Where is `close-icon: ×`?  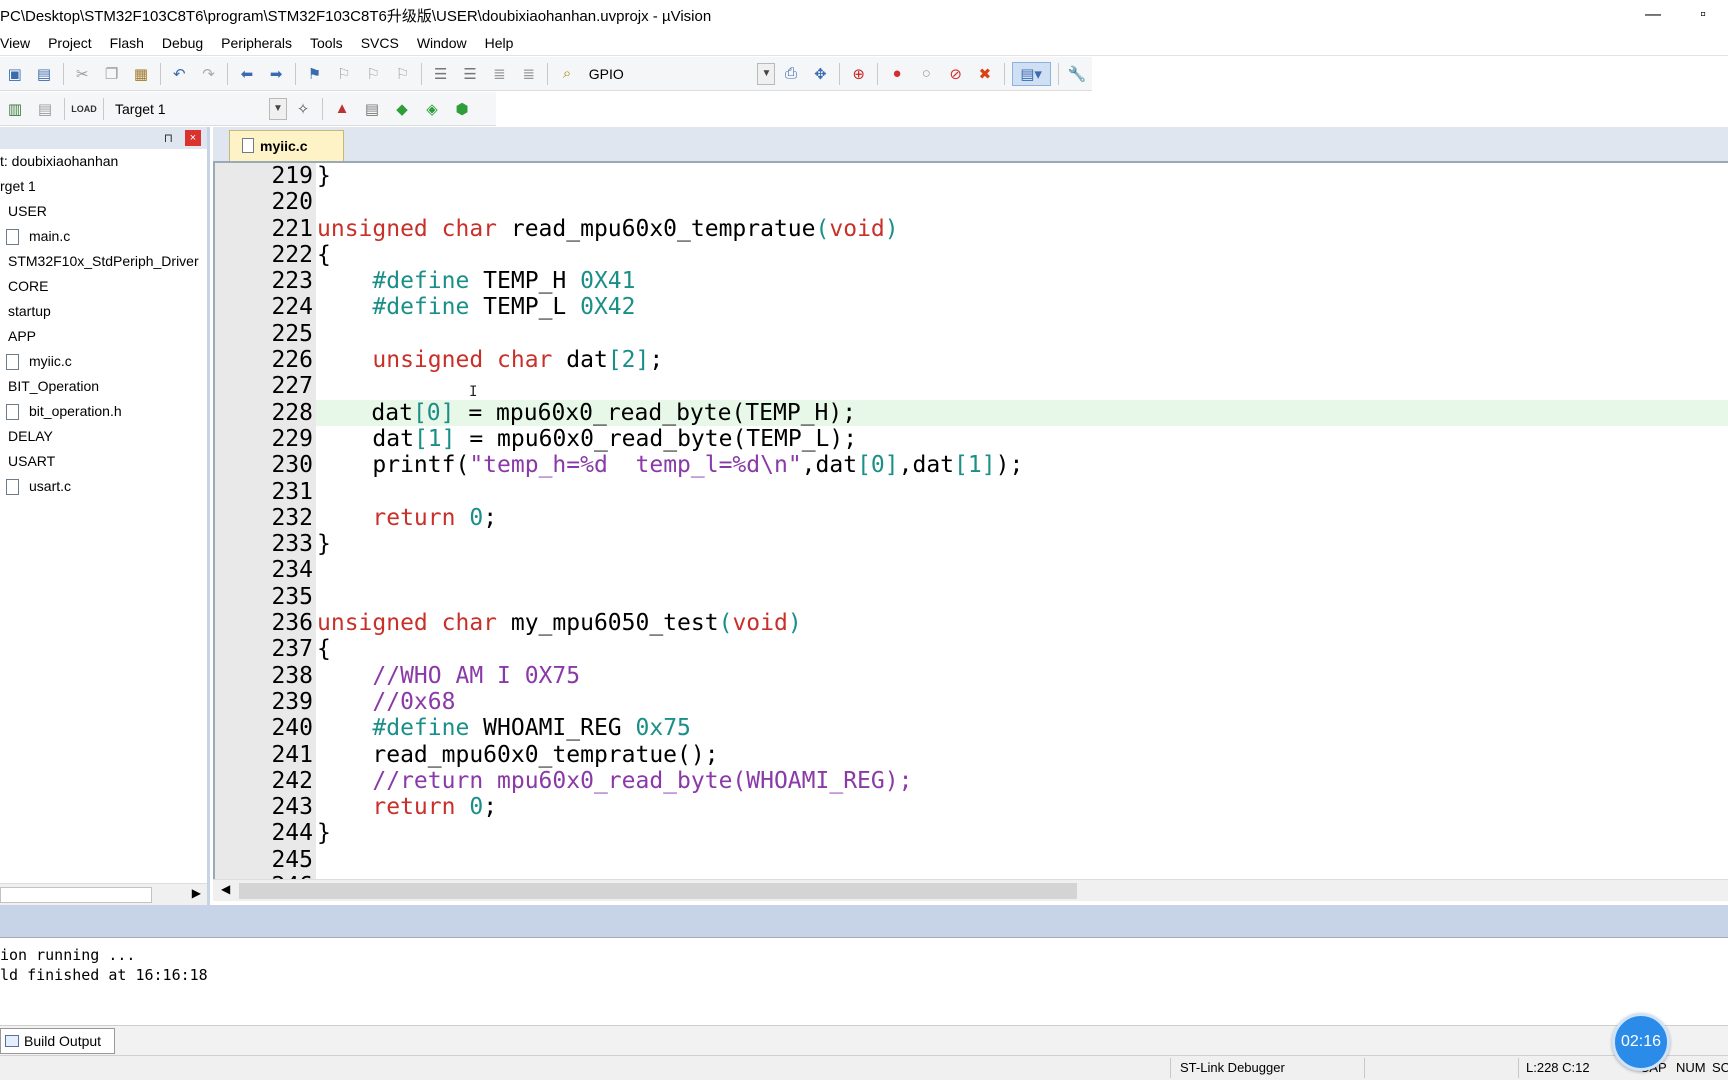 close-icon: × is located at coordinates (193, 138).